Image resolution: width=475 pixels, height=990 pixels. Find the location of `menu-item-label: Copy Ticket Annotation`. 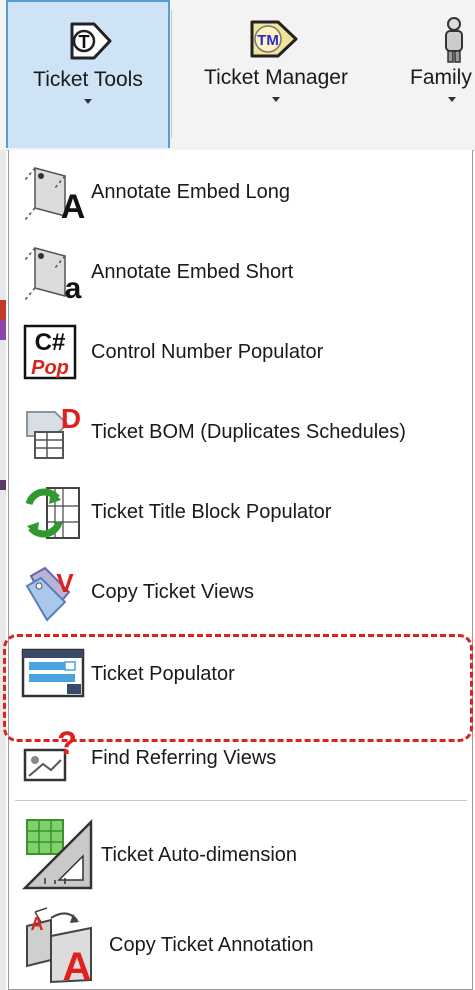

menu-item-label: Copy Ticket Annotation is located at coordinates (211, 945).